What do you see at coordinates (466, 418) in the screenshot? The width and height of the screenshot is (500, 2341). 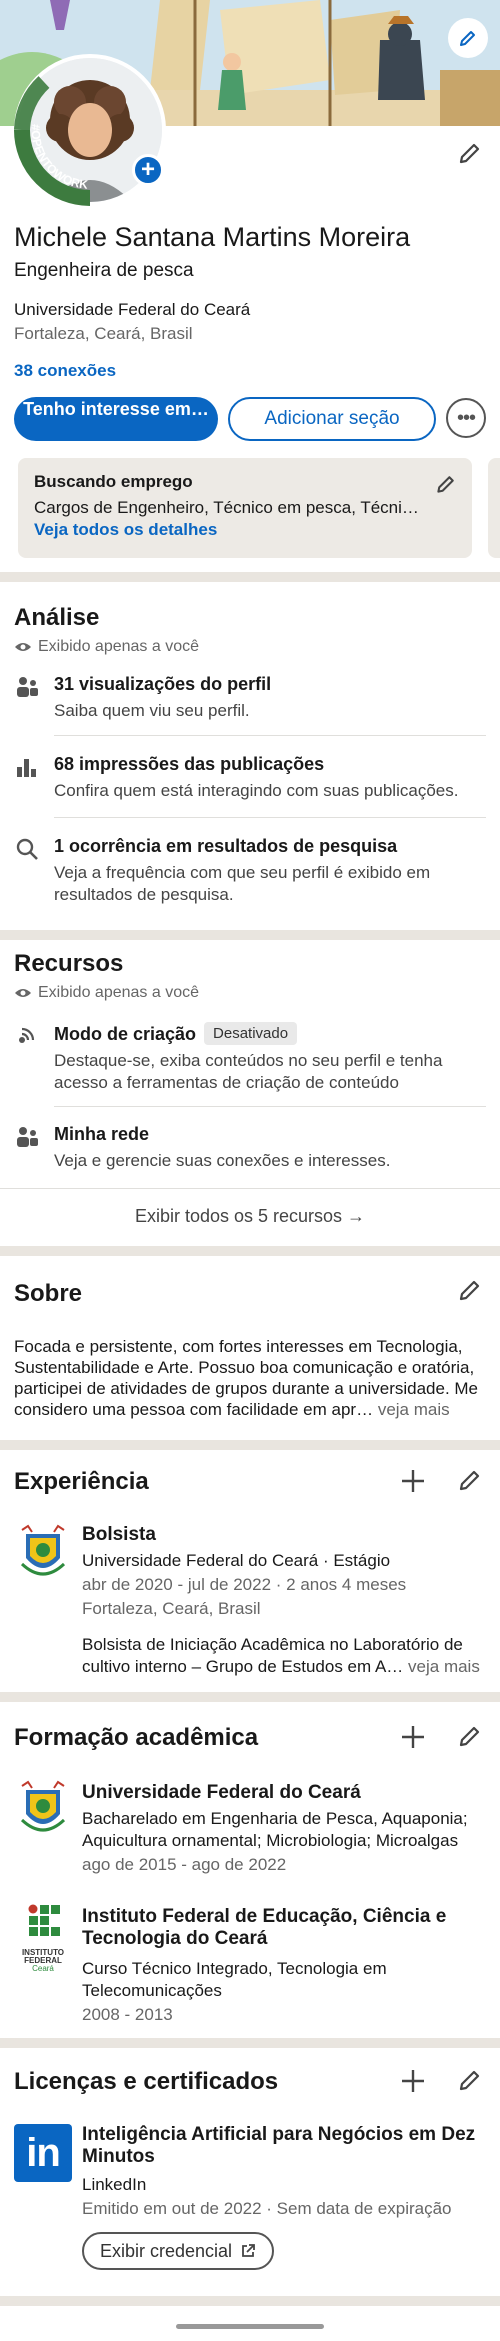 I see `more-button: •••` at bounding box center [466, 418].